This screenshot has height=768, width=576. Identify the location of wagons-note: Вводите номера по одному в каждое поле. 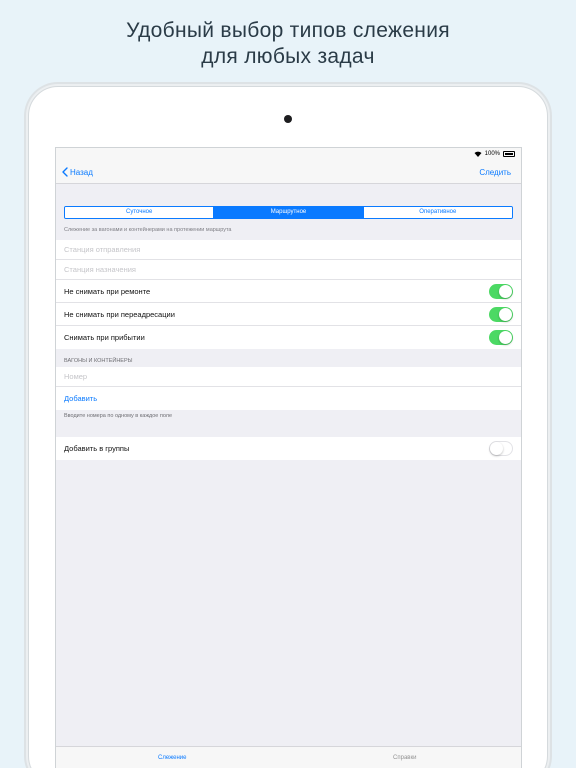
(118, 416).